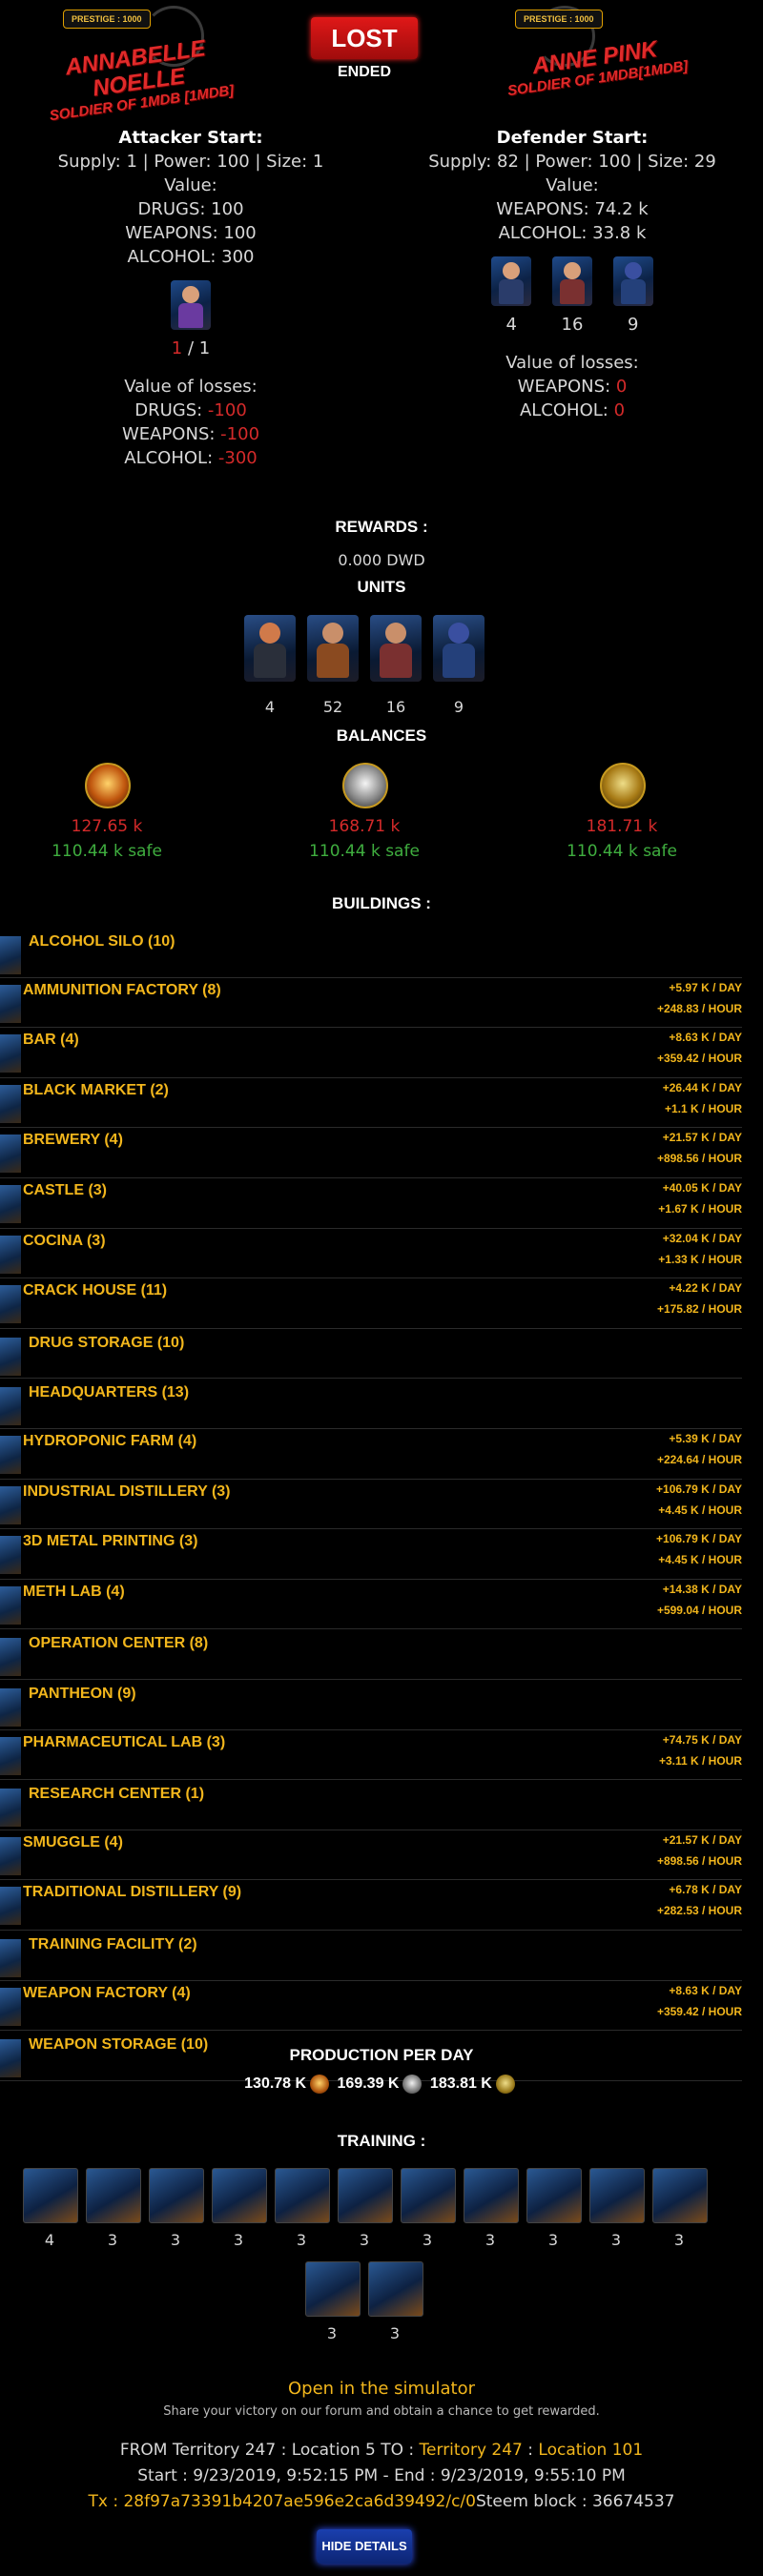 The height and width of the screenshot is (2576, 763). Describe the element at coordinates (622, 827) in the screenshot. I see `balance-alcohol-value: 181.71 k` at that location.